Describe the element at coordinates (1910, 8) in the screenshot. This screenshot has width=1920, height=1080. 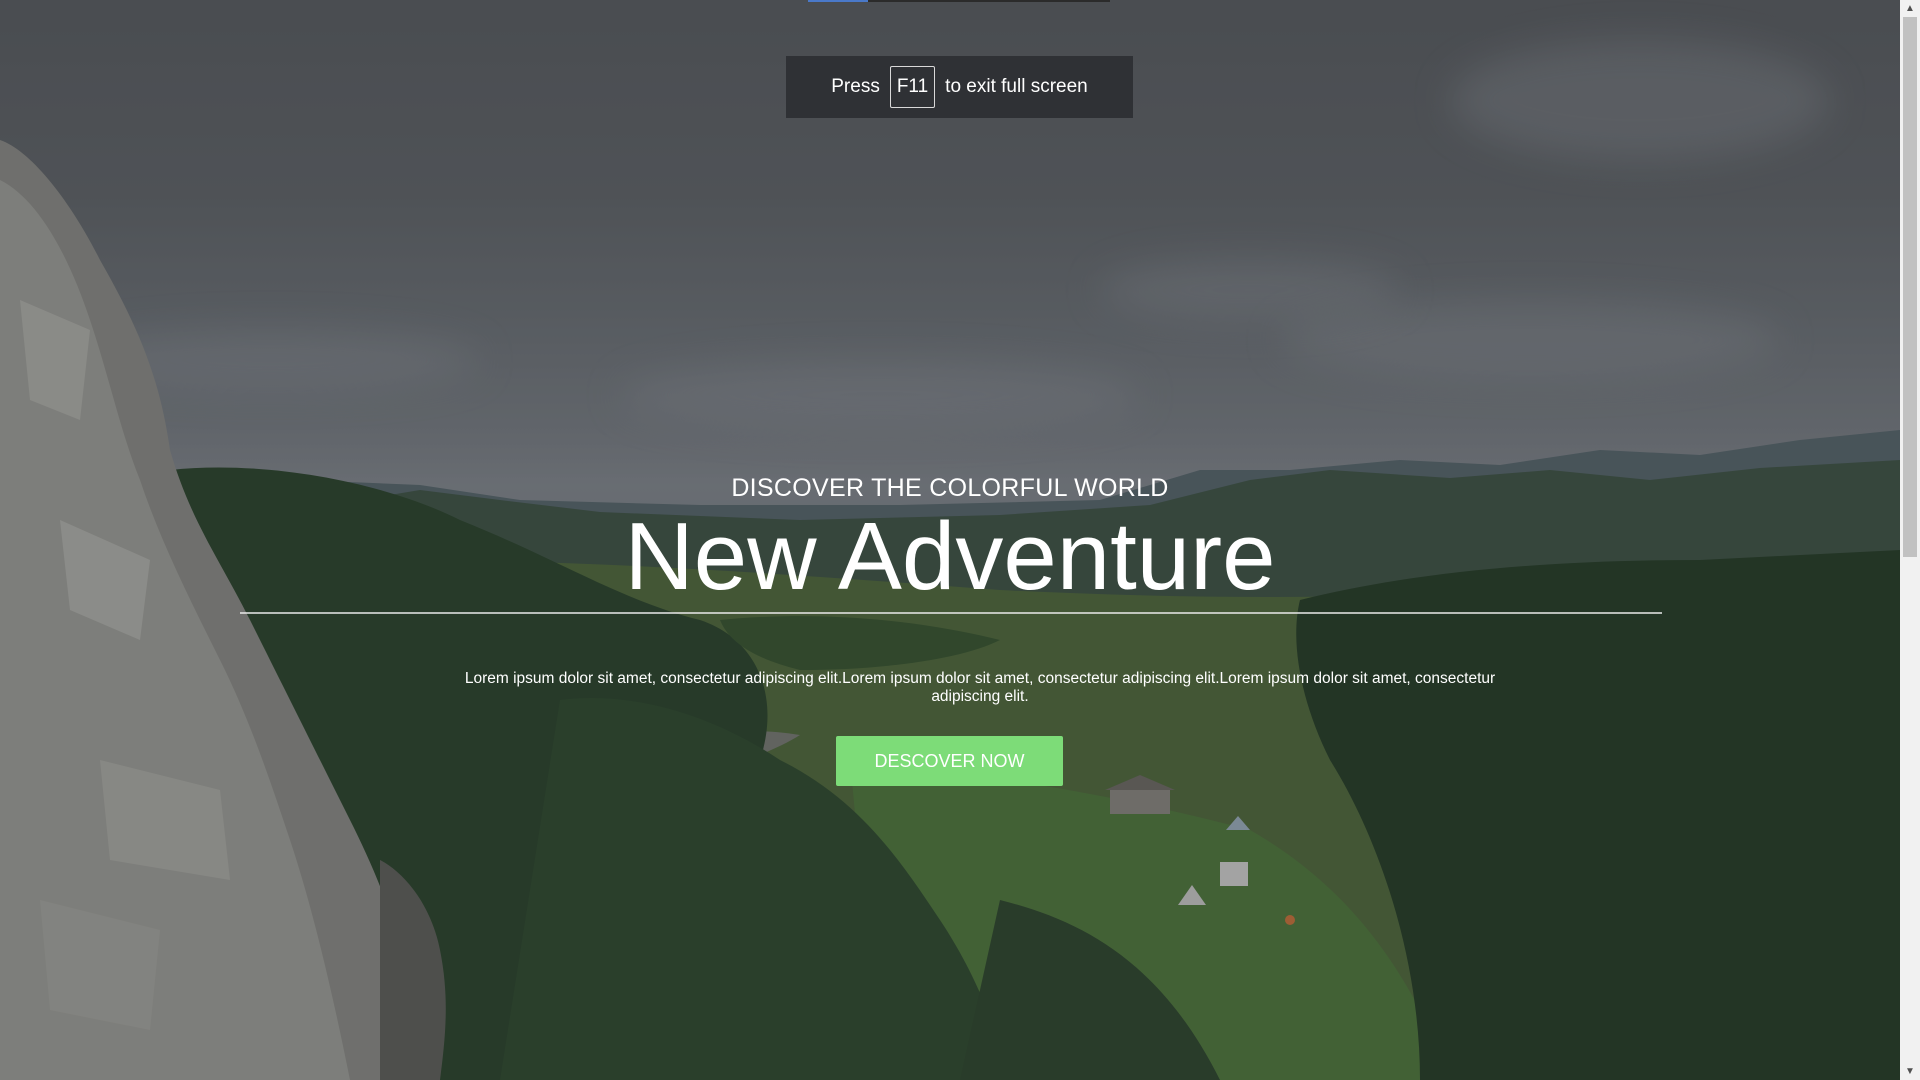
I see `chevron-up-icon: ▲` at that location.